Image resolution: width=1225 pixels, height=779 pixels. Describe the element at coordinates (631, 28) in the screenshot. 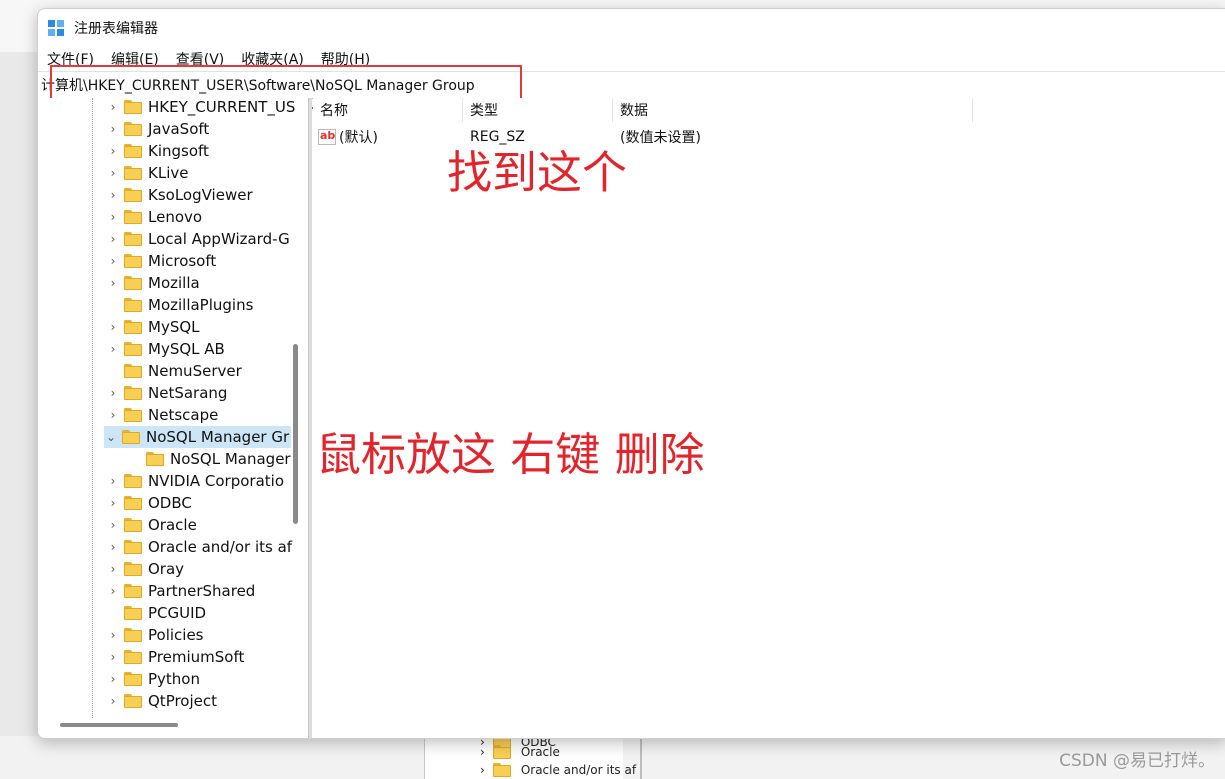

I see `title-bar: 注册表编辑器` at that location.